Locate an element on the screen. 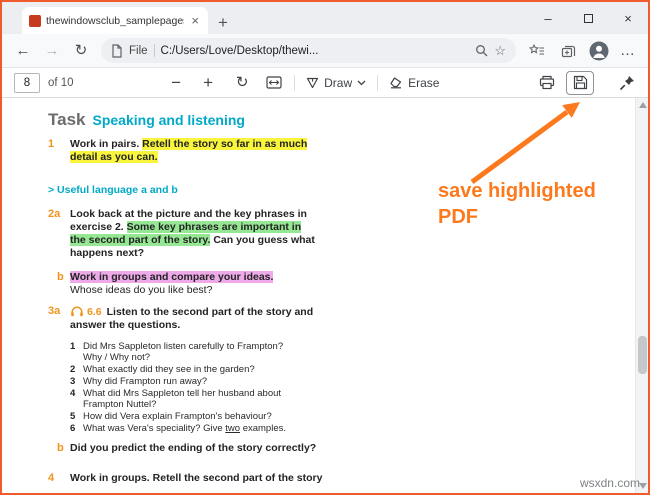  browser-tab: thewindowsclub_samplepages.p... × is located at coordinates (115, 20).